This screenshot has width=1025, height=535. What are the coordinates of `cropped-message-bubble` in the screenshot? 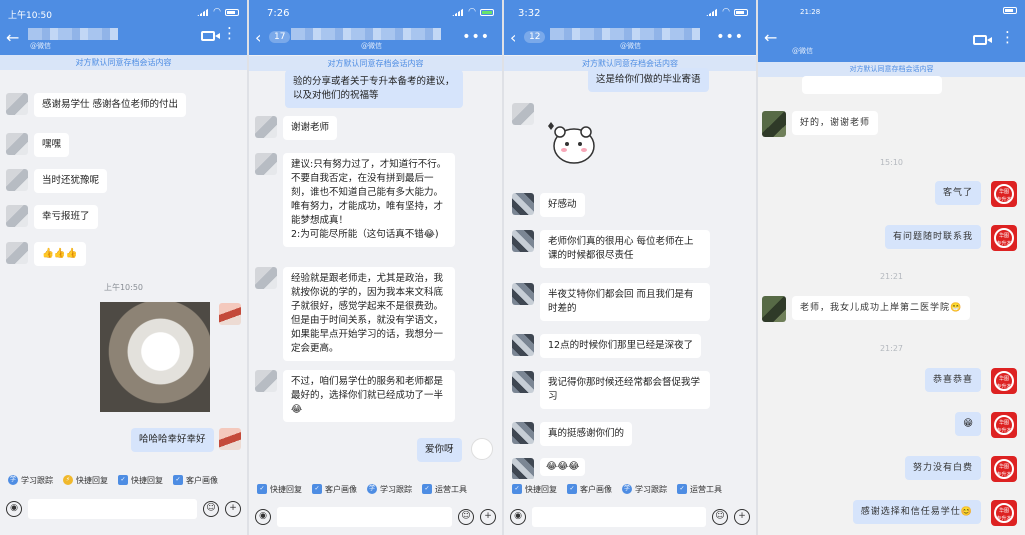 It's located at (872, 85).